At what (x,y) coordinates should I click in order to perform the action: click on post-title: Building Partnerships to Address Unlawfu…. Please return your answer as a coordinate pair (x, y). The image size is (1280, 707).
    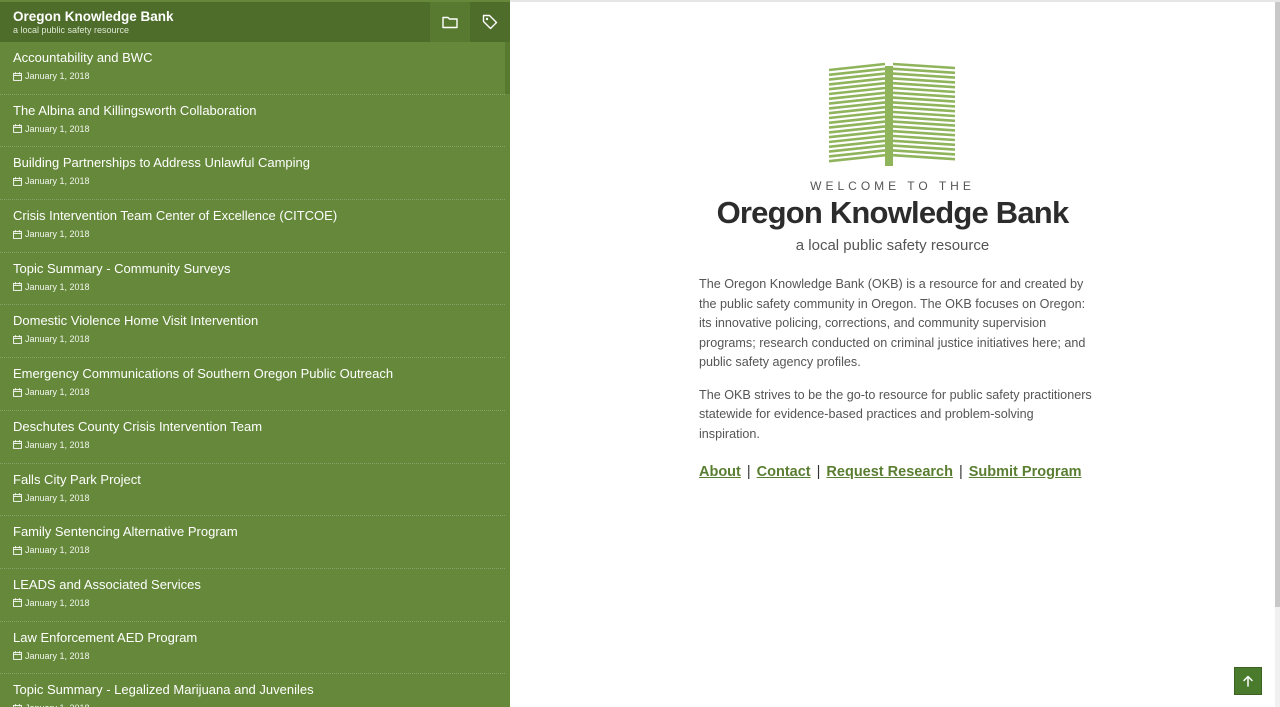
    Looking at the image, I should click on (259, 162).